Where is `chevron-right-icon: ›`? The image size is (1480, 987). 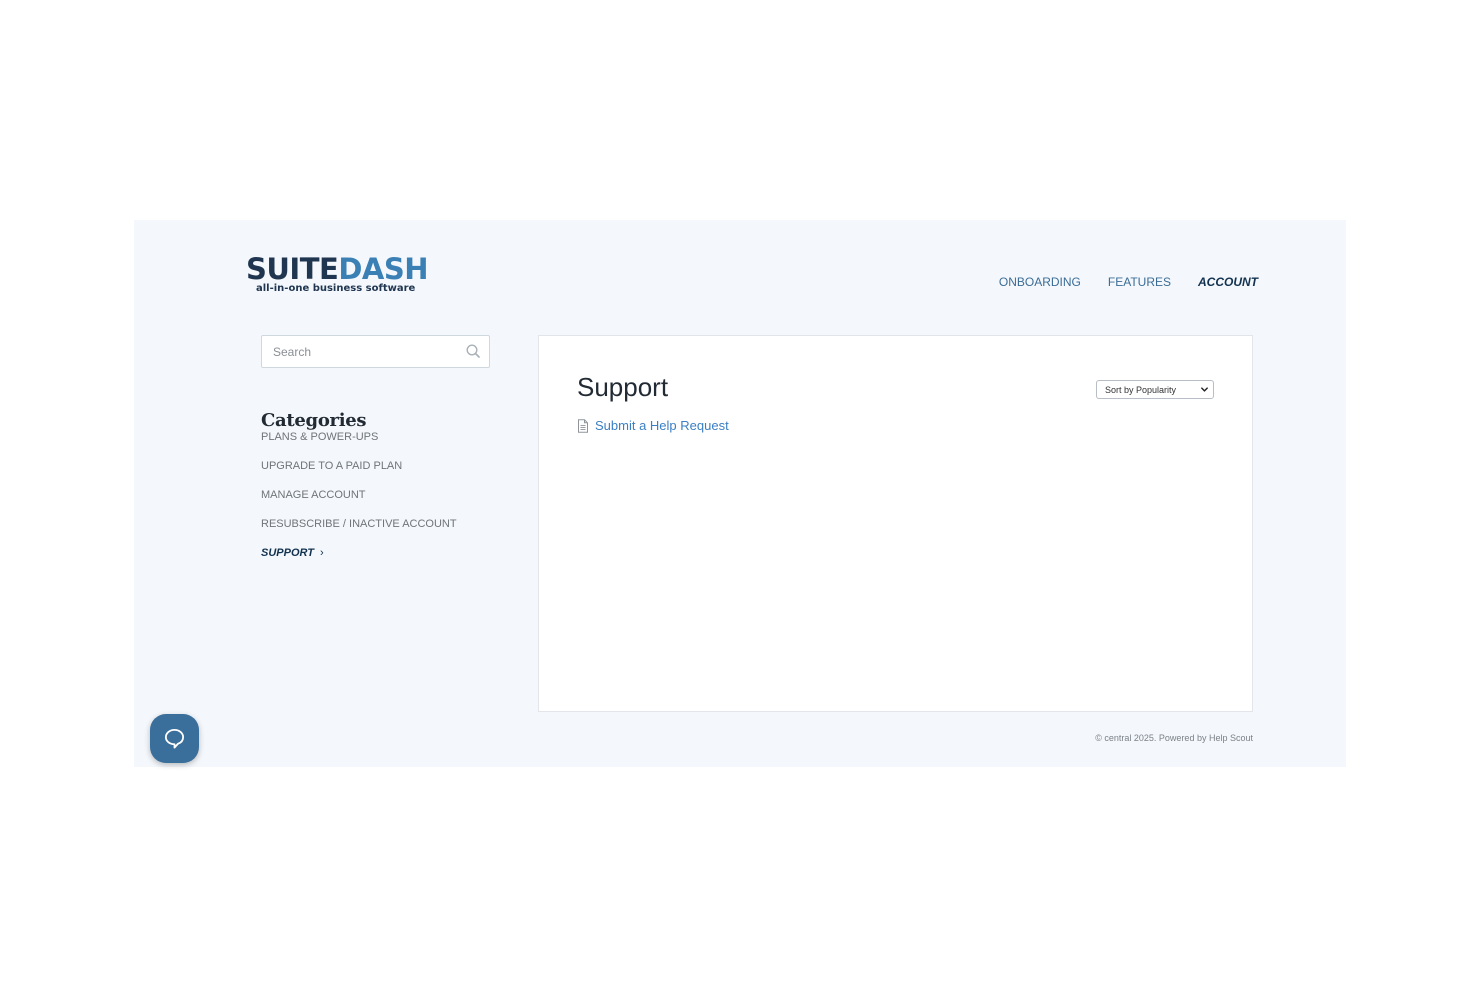
chevron-right-icon: › is located at coordinates (321, 553).